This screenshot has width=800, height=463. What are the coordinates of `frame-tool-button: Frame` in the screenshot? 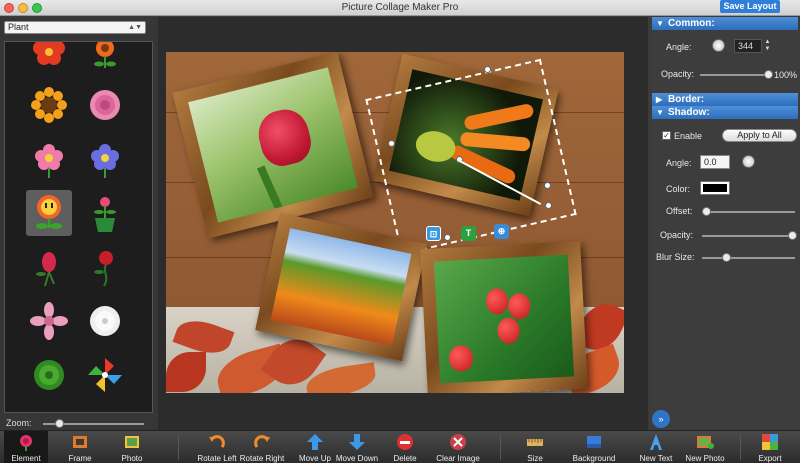 It's located at (80, 447).